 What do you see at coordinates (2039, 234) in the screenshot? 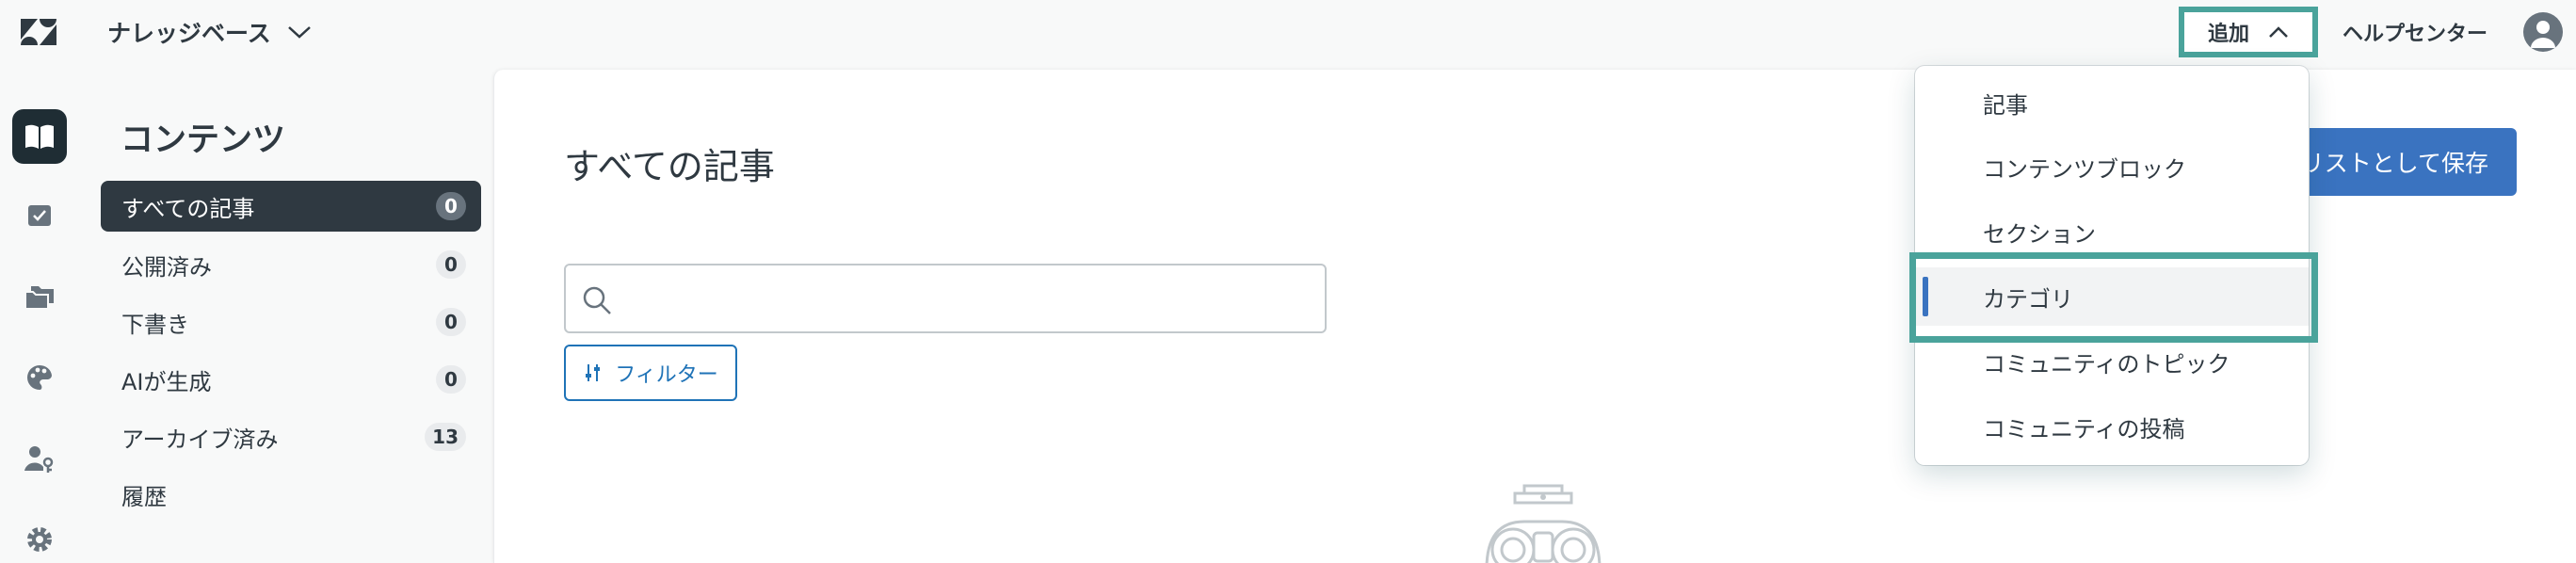
I see `menu-item-label: セクション` at bounding box center [2039, 234].